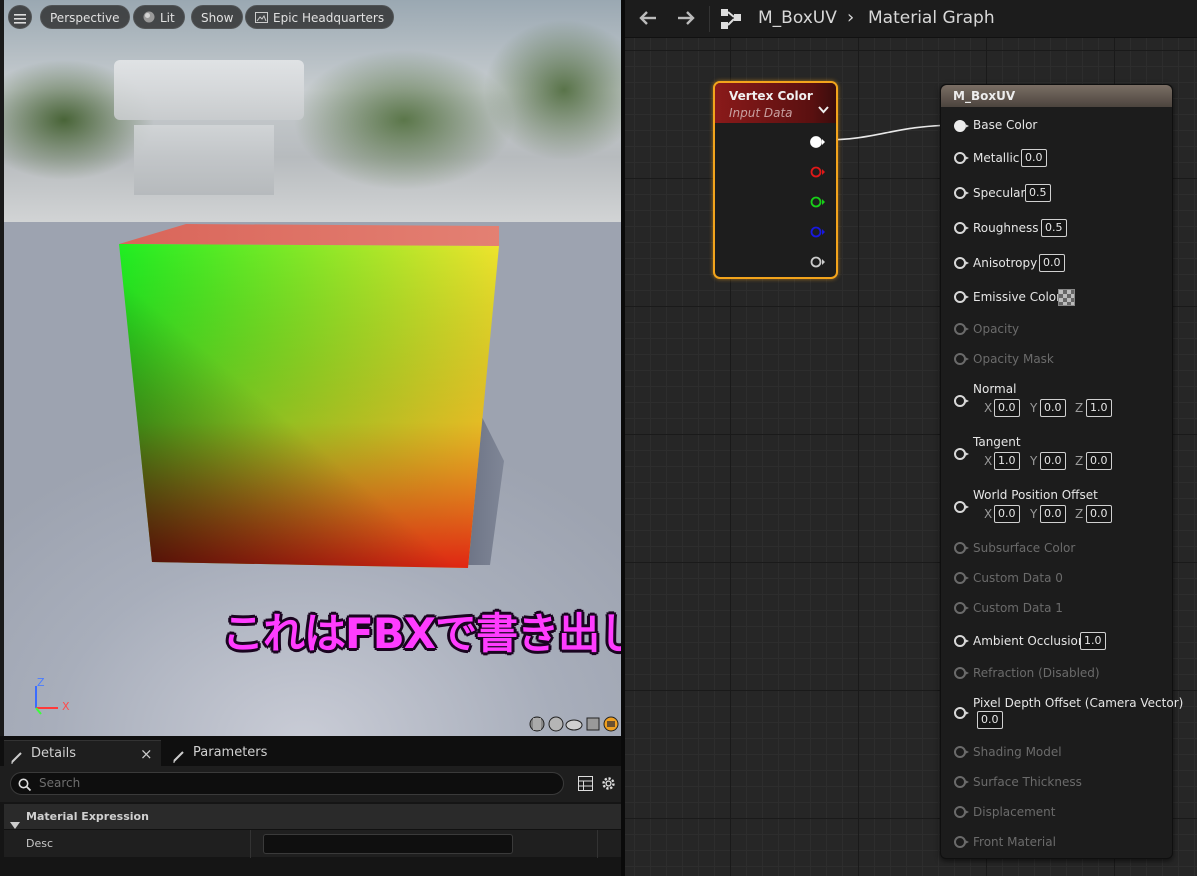 This screenshot has width=1197, height=876. What do you see at coordinates (159, 17) in the screenshot?
I see `lit-view-mode-button: Lit` at bounding box center [159, 17].